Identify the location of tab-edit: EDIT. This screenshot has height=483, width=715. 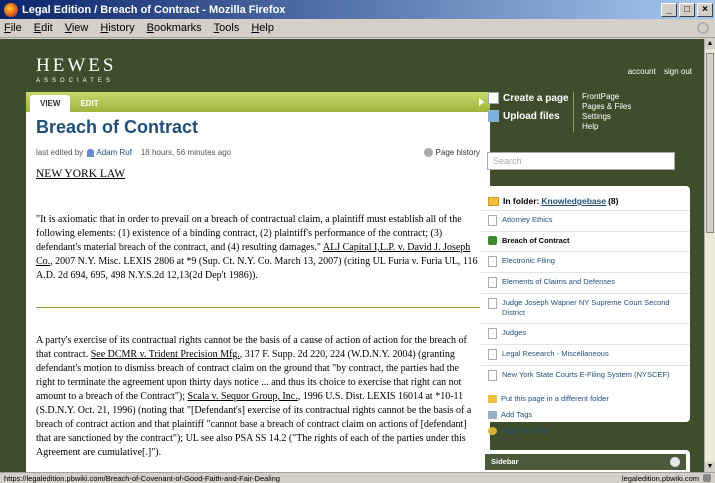
(89, 103).